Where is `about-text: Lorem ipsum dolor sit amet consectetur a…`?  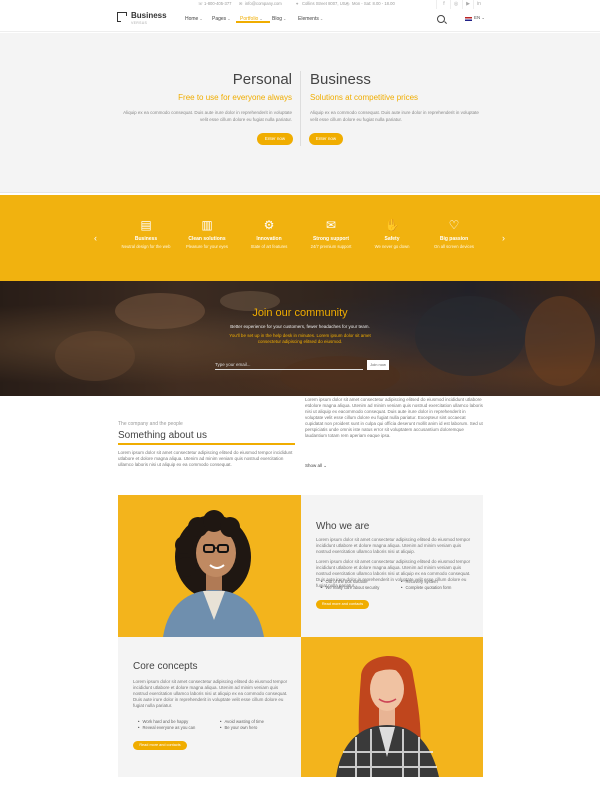 about-text: Lorem ipsum dolor sit amet consectetur a… is located at coordinates (205, 458).